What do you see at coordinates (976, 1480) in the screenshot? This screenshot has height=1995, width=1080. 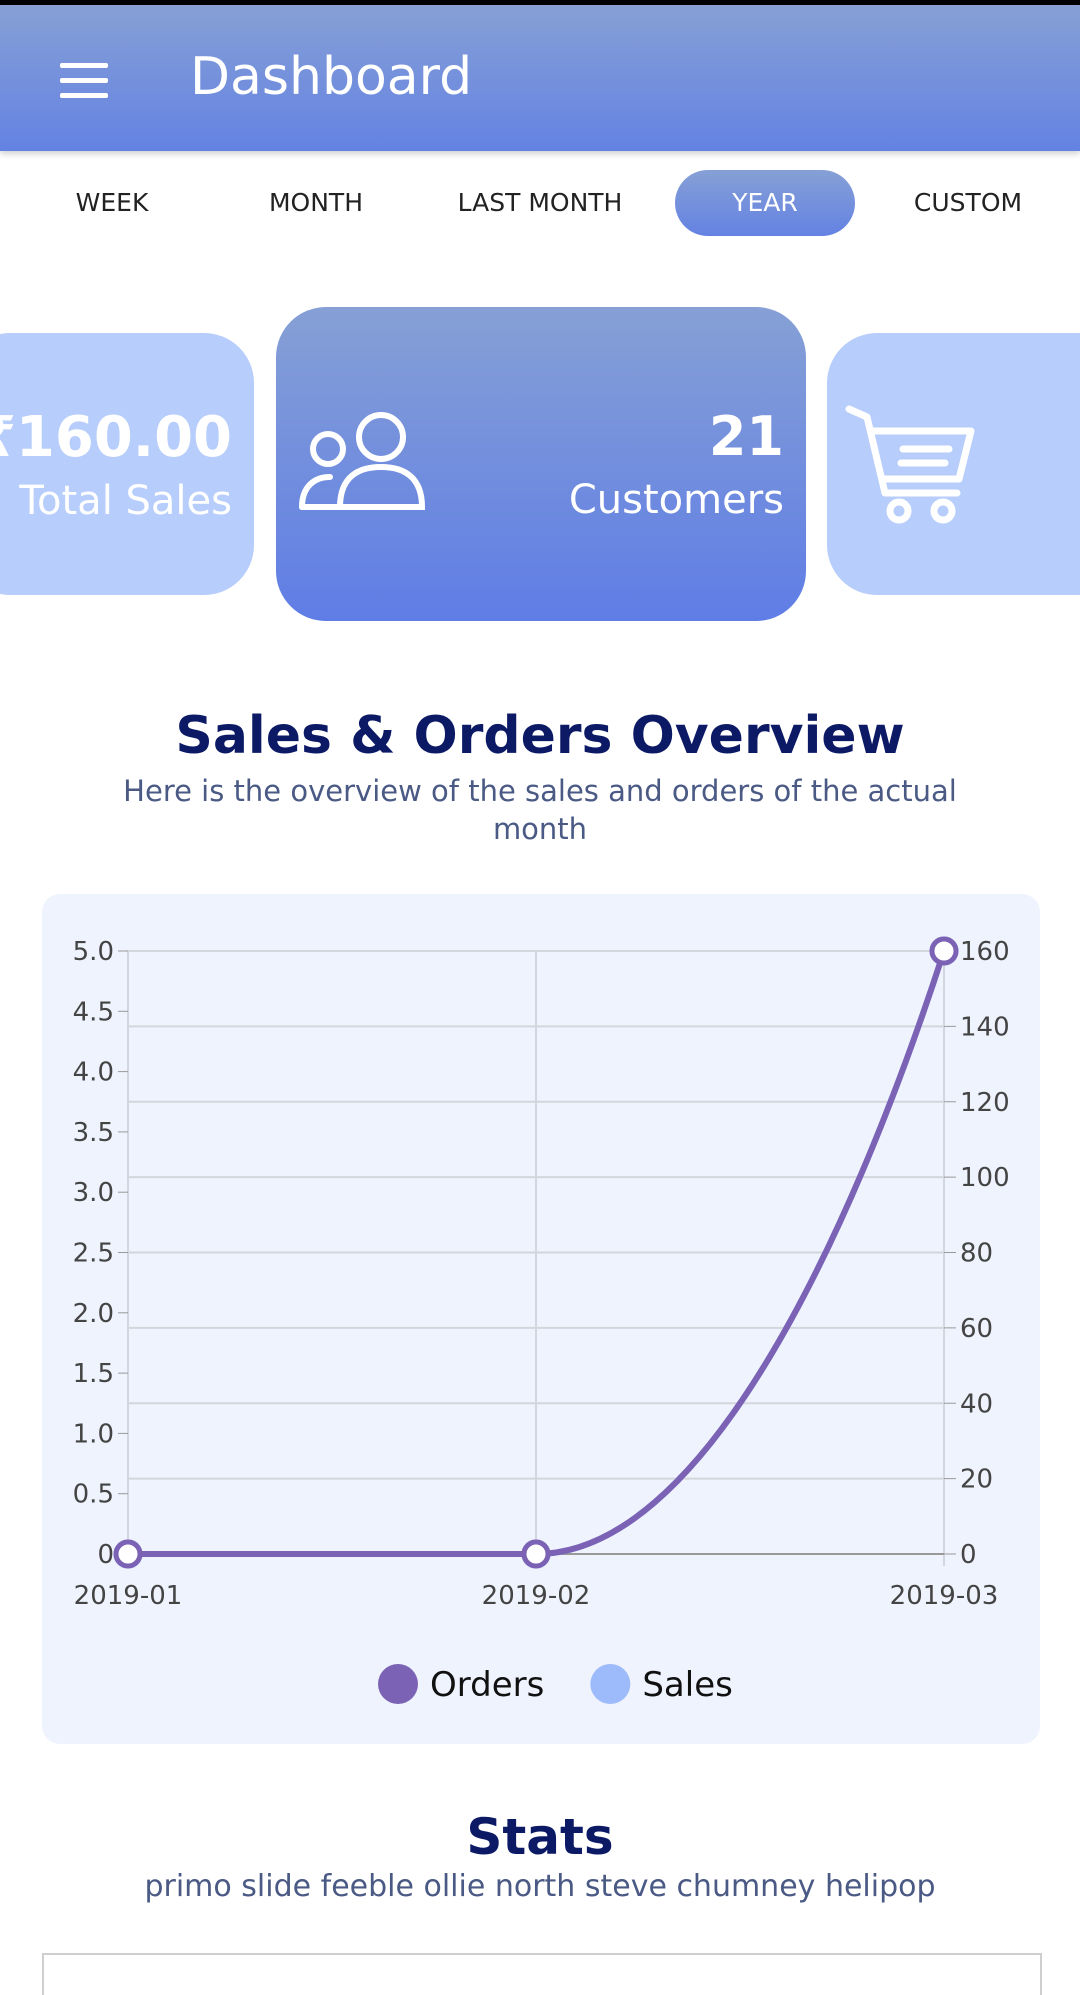 I see `right-tick-label: 20` at bounding box center [976, 1480].